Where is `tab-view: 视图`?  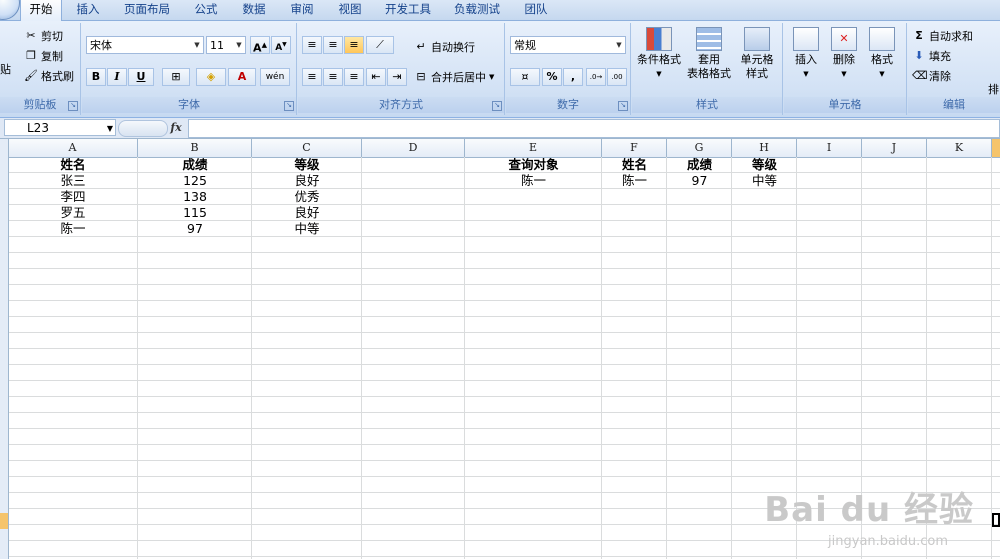 tab-view: 视图 is located at coordinates (350, 10).